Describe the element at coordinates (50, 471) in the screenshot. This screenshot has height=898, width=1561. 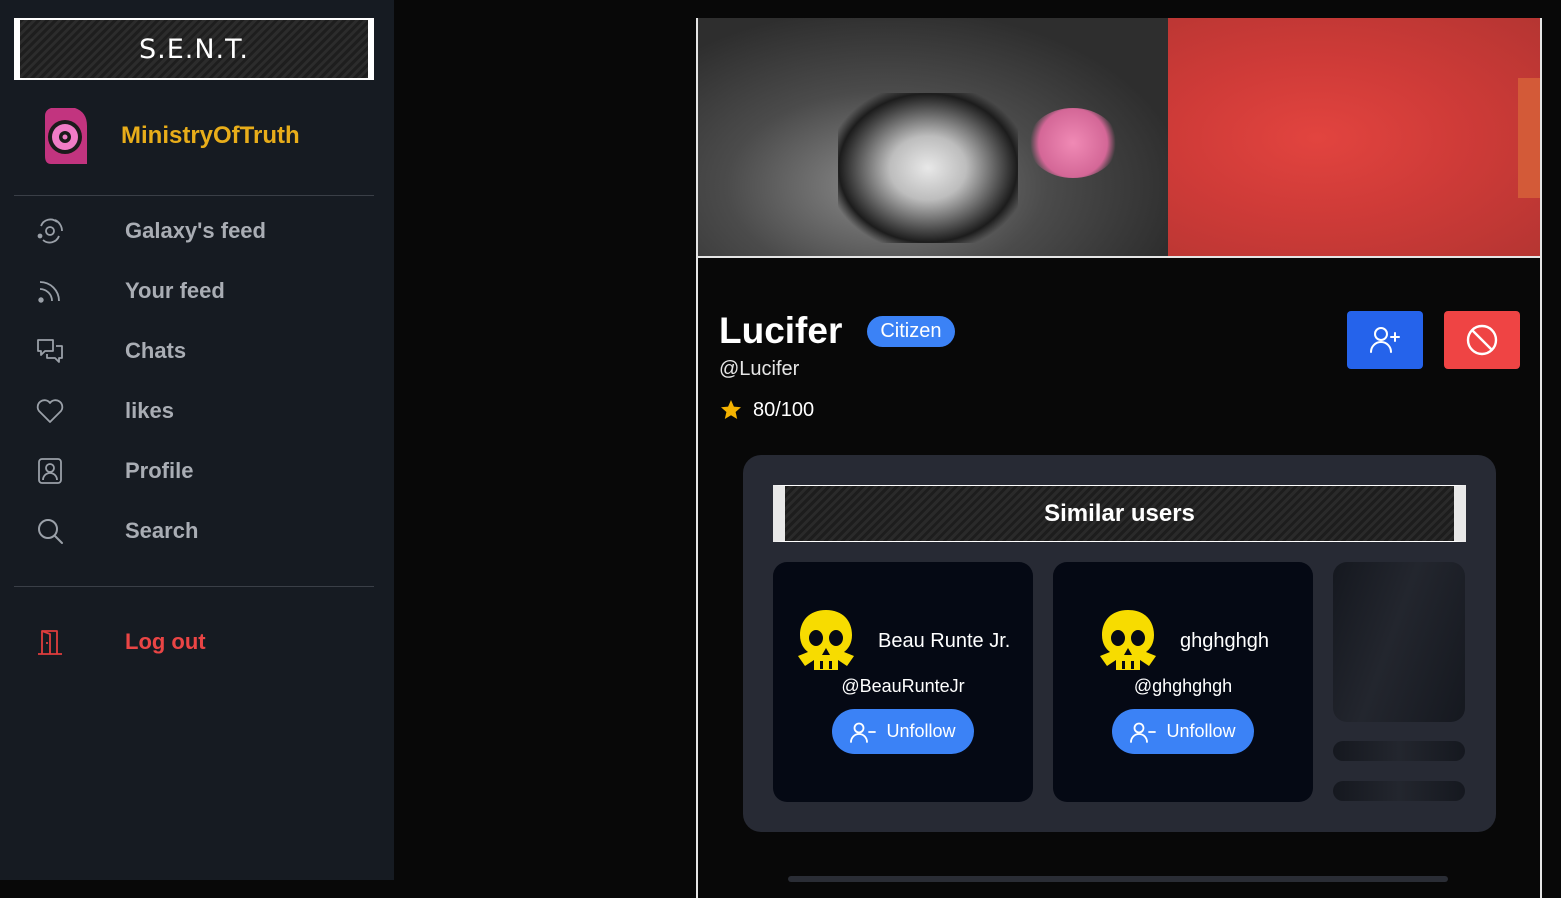
I see `profile-icon` at that location.